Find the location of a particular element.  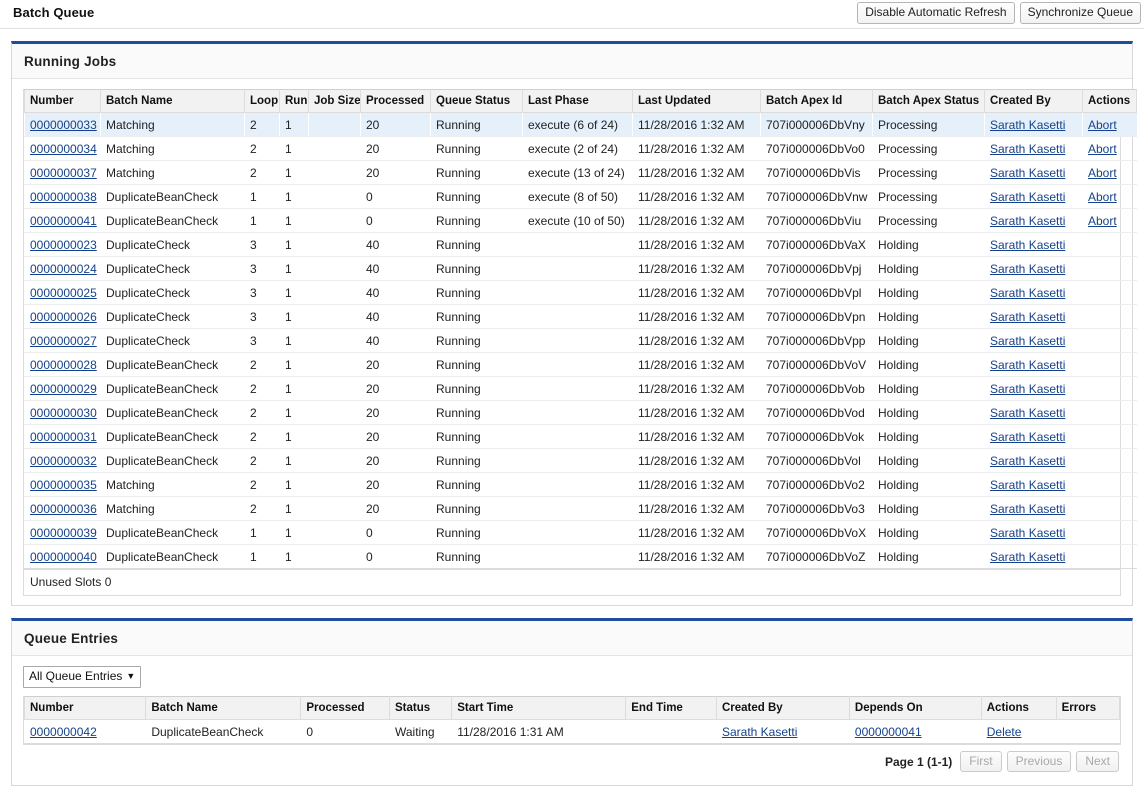

queue-entries-filter-select: All Queue Entries ▼ is located at coordinates (82, 677).